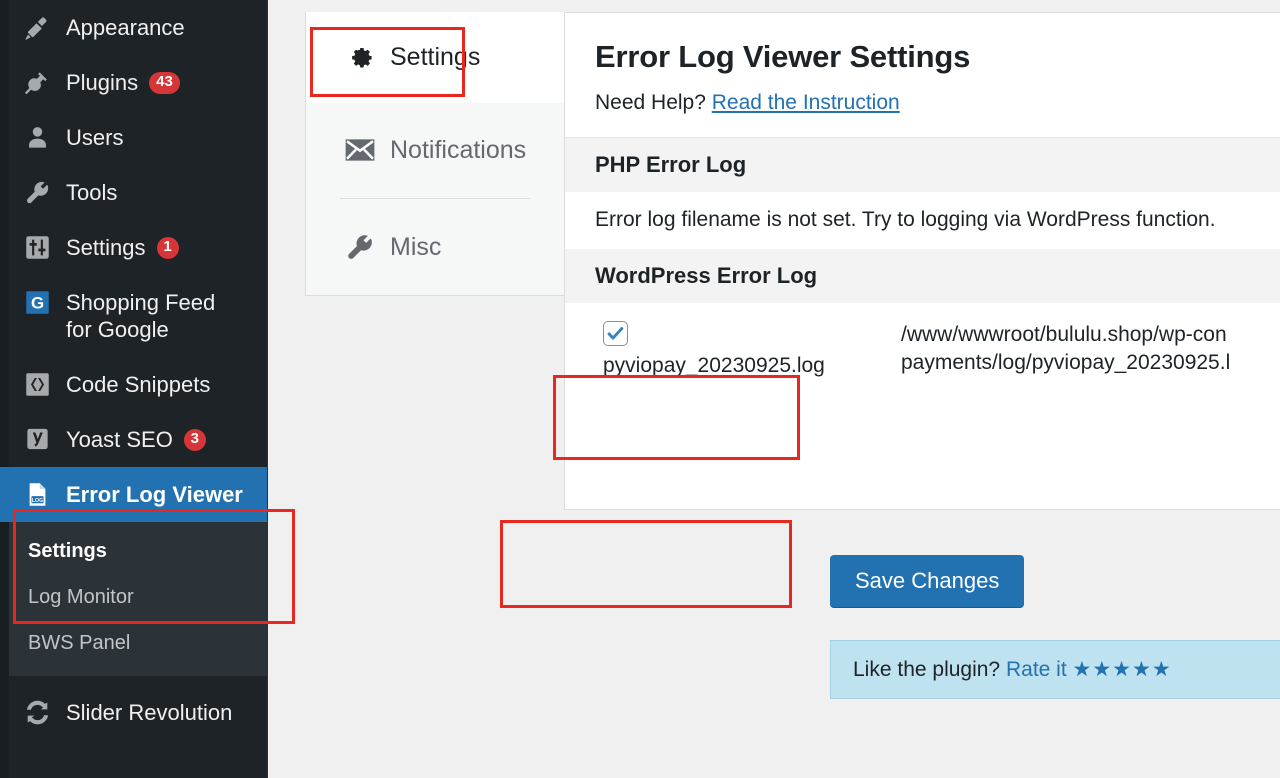 The image size is (1280, 778). I want to click on rate-plugin-box: Like the plugin? Rate it ★★★★★, so click(1055, 669).